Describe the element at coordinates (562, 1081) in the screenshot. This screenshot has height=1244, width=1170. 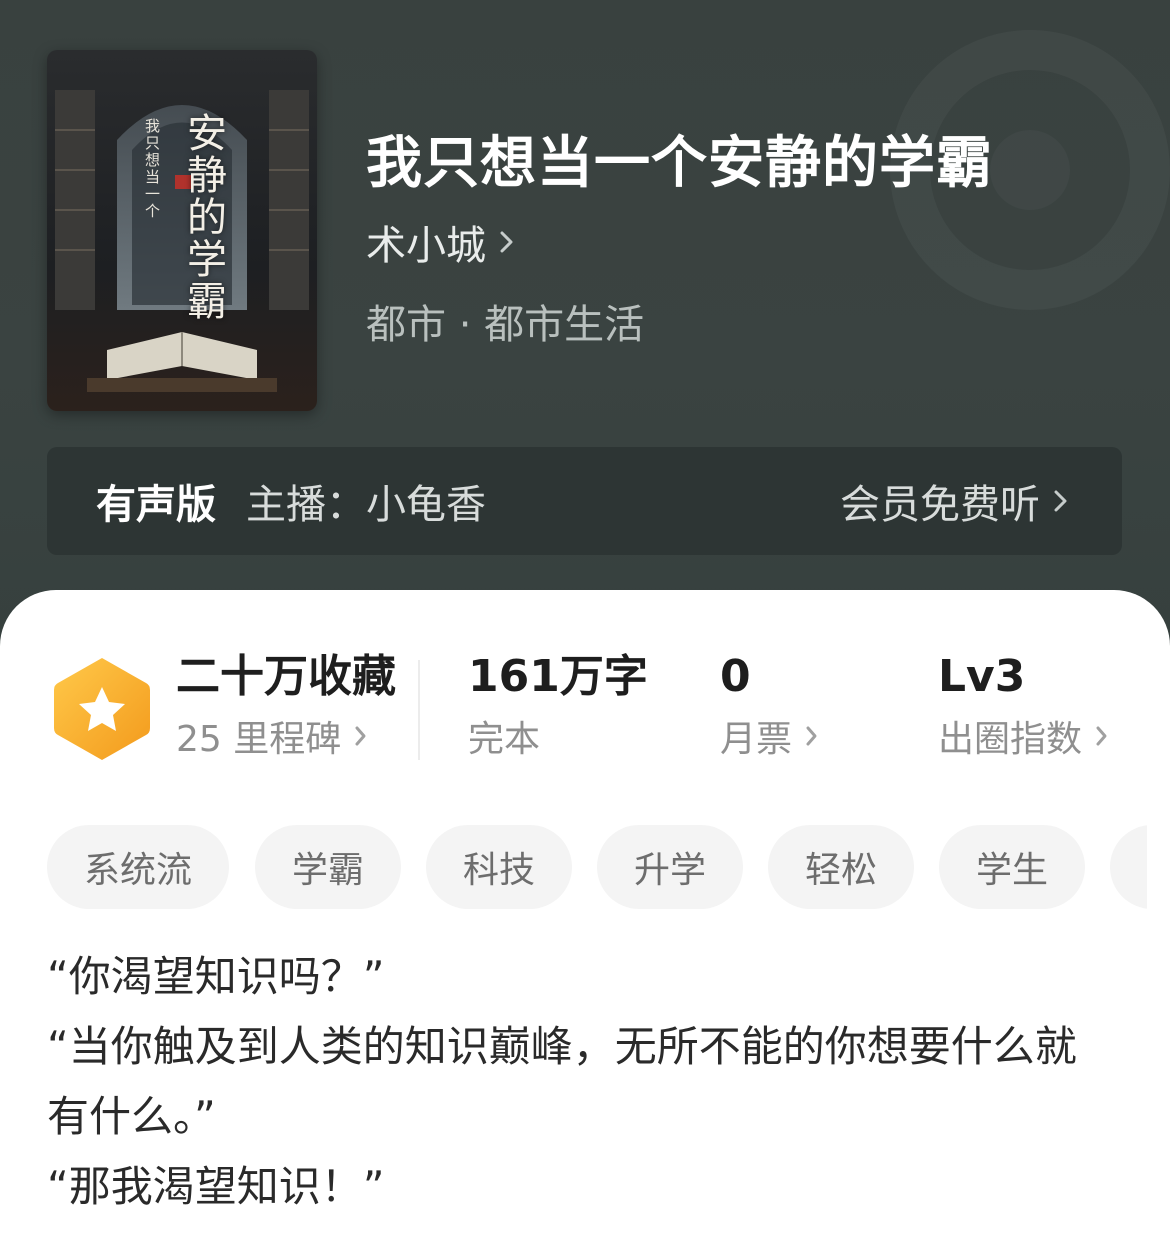
I see `description-line: “当你触及到人类的知识巅峰，无所不能的你想要什么就有什么。”` at that location.